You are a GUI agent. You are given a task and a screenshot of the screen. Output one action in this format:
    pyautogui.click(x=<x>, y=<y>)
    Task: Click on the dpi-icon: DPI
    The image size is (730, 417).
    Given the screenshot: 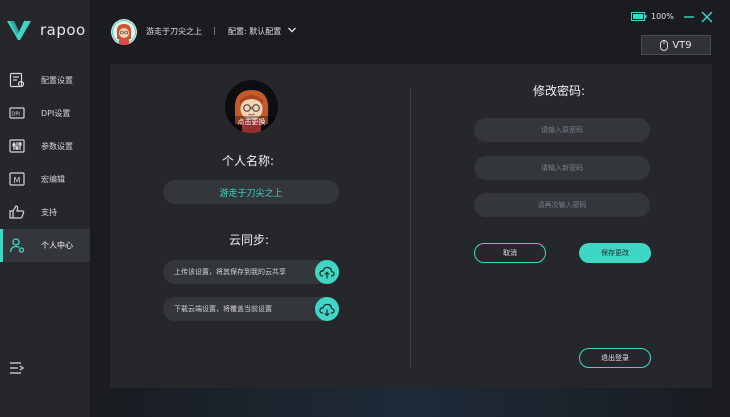 What is the action you would take?
    pyautogui.click(x=17, y=113)
    